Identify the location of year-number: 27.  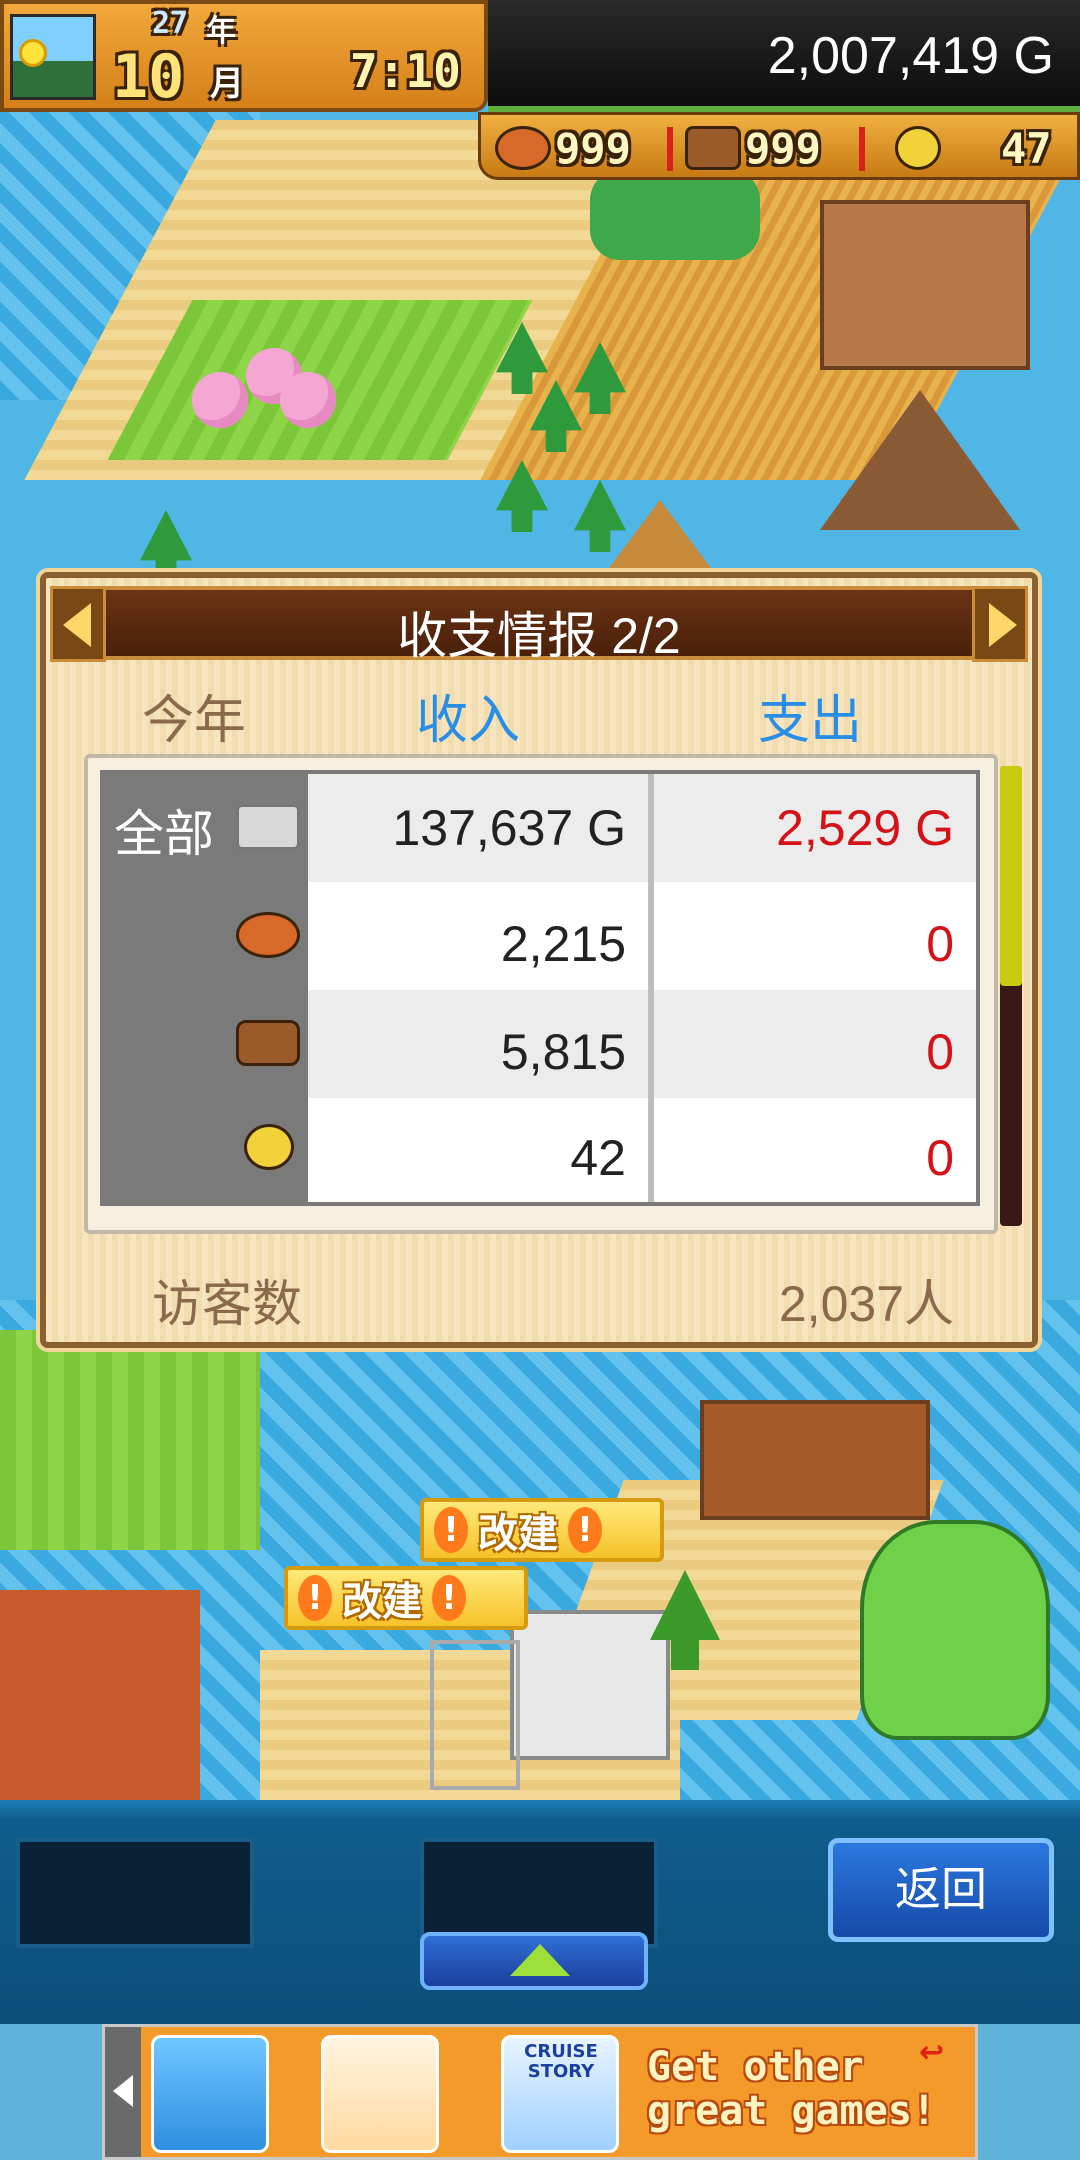
(170, 23).